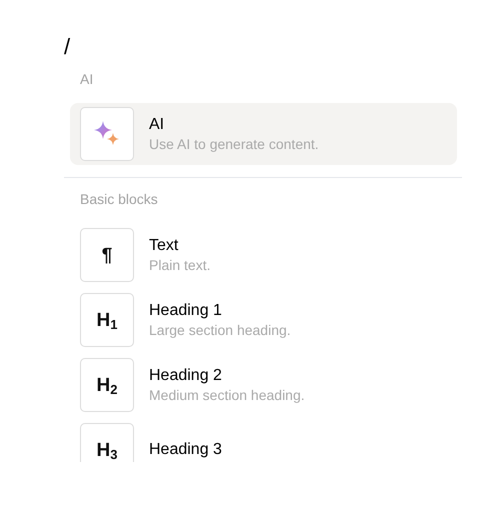  What do you see at coordinates (107, 255) in the screenshot?
I see `block-type-icon: ¶` at bounding box center [107, 255].